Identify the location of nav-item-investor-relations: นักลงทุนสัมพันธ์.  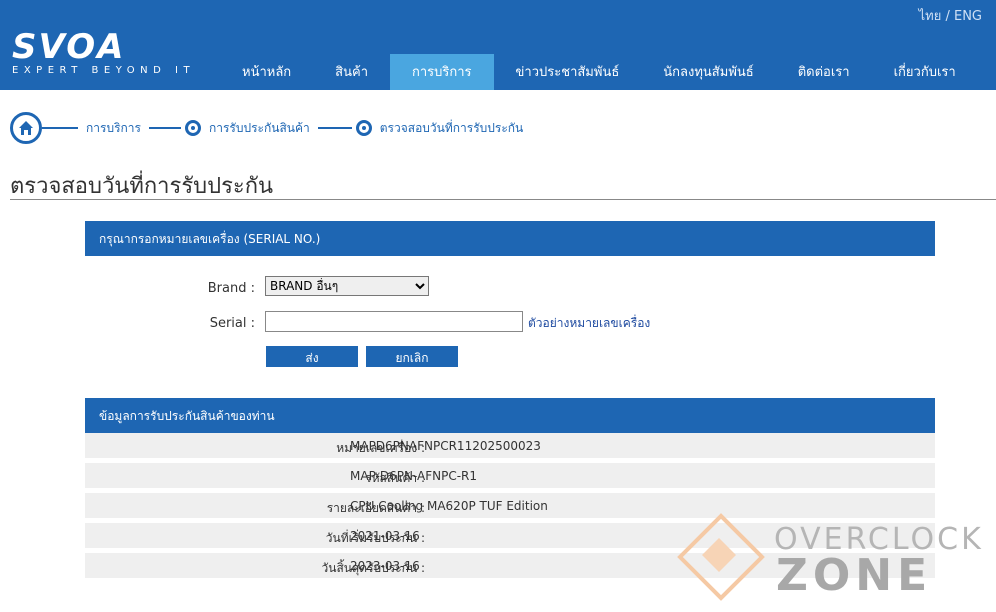
(708, 72).